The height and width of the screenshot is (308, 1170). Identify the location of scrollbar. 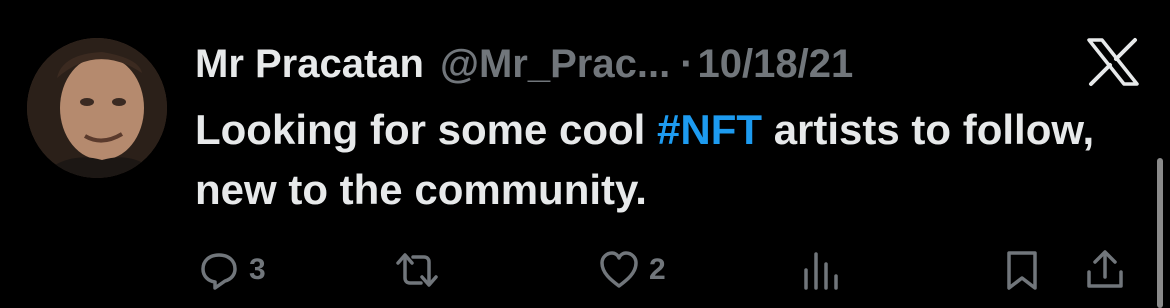
(1160, 233).